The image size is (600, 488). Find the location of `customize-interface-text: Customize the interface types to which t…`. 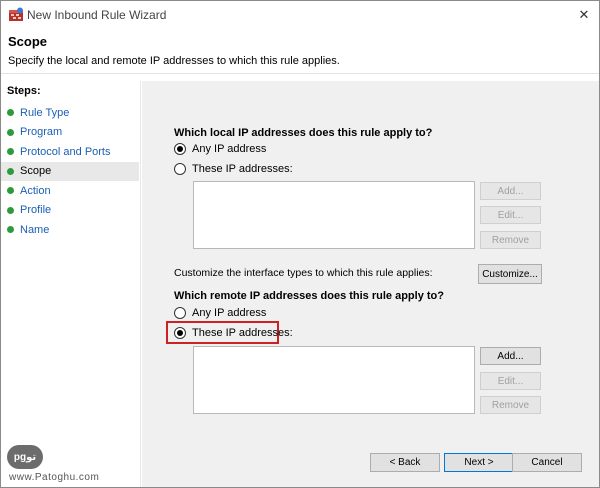

customize-interface-text: Customize the interface types to which t… is located at coordinates (303, 273).